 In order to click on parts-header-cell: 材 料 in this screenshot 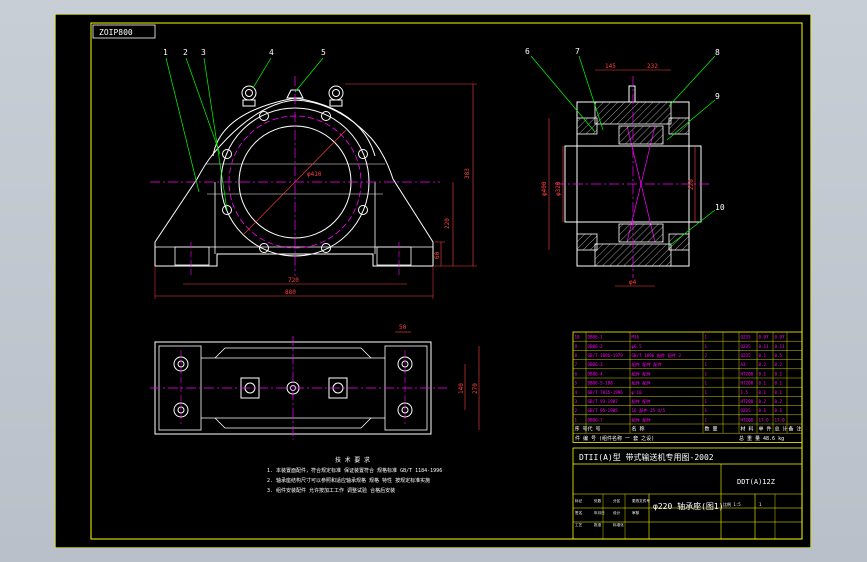, I will do `click(747, 429)`.